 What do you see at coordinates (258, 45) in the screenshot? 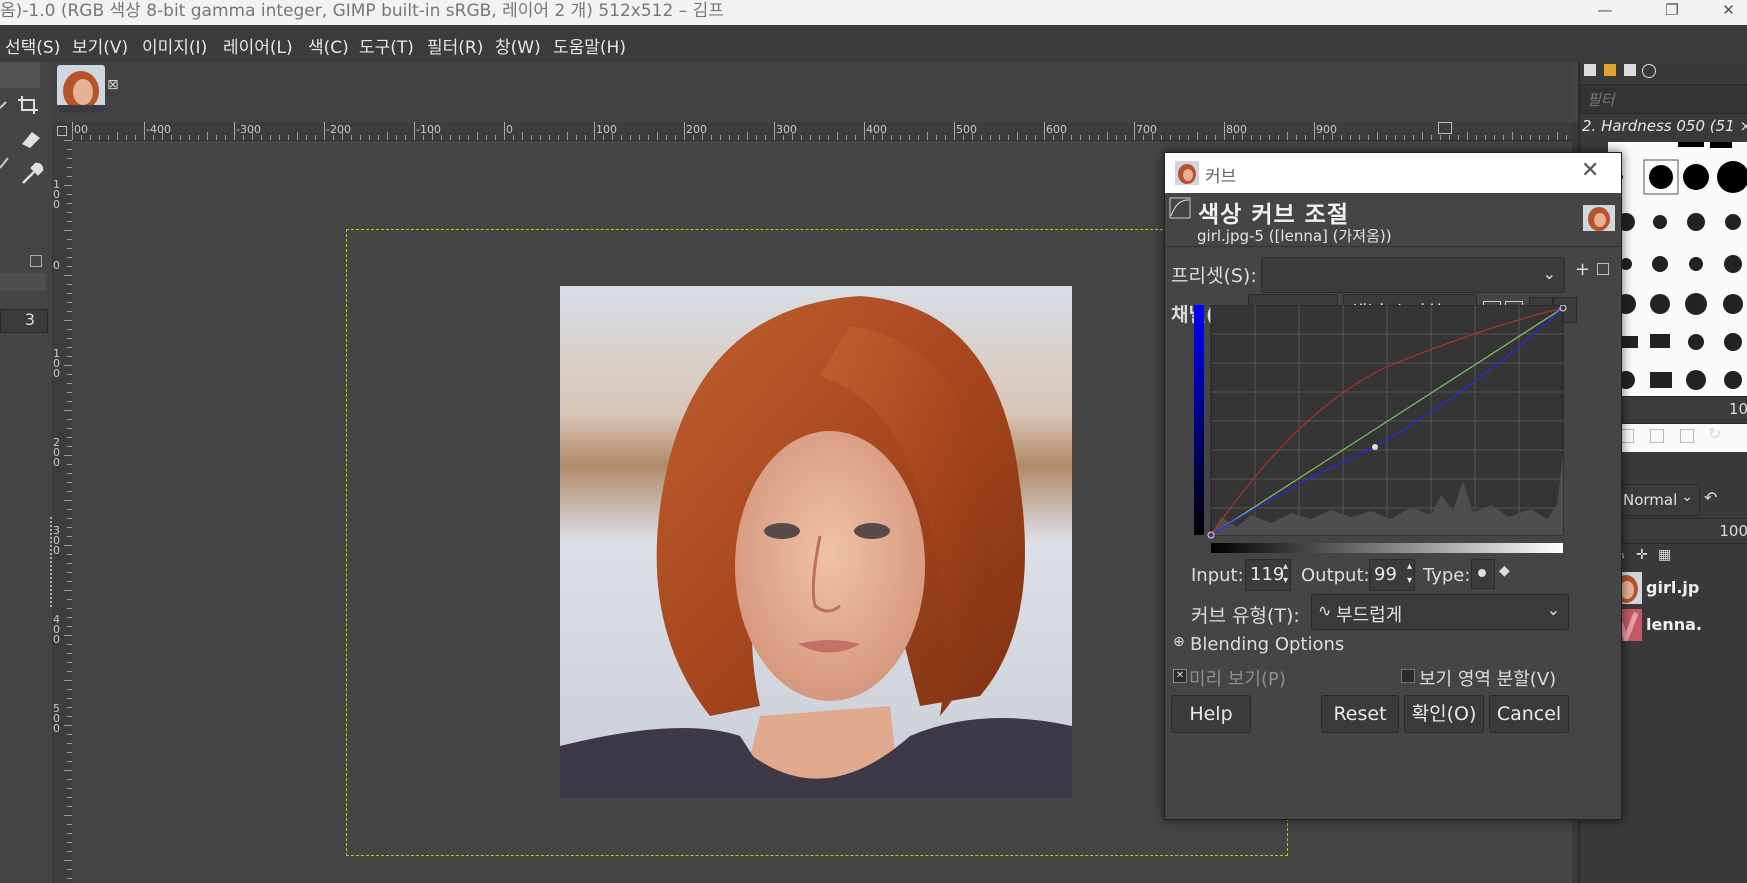
I see `menu-layer: 레이어(L)` at bounding box center [258, 45].